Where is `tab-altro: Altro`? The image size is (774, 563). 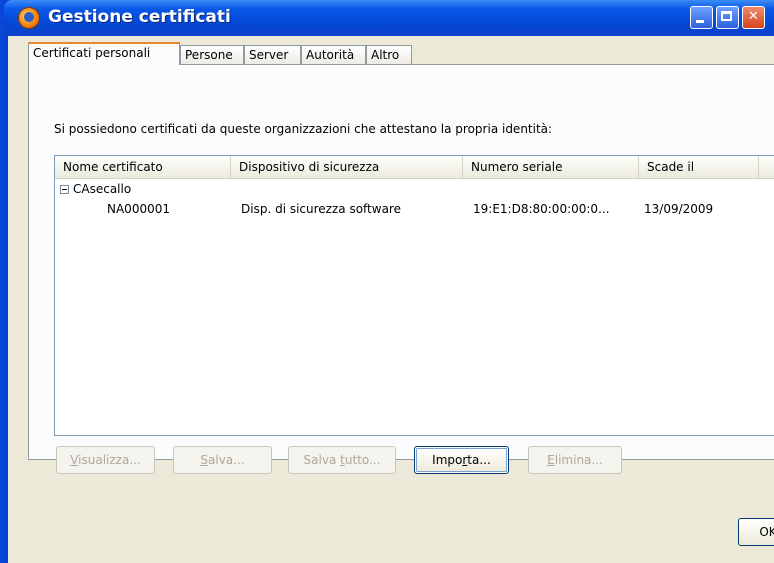 tab-altro: Altro is located at coordinates (389, 54).